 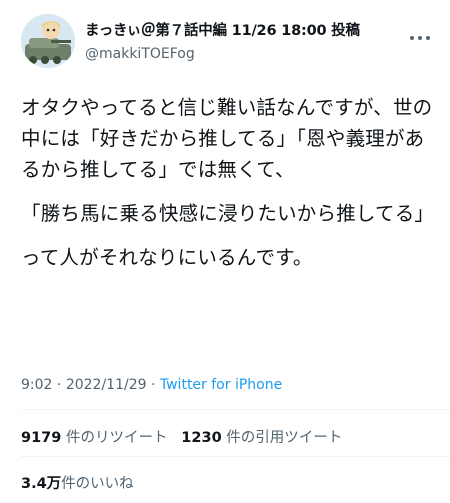 What do you see at coordinates (48, 41) in the screenshot?
I see `avatar` at bounding box center [48, 41].